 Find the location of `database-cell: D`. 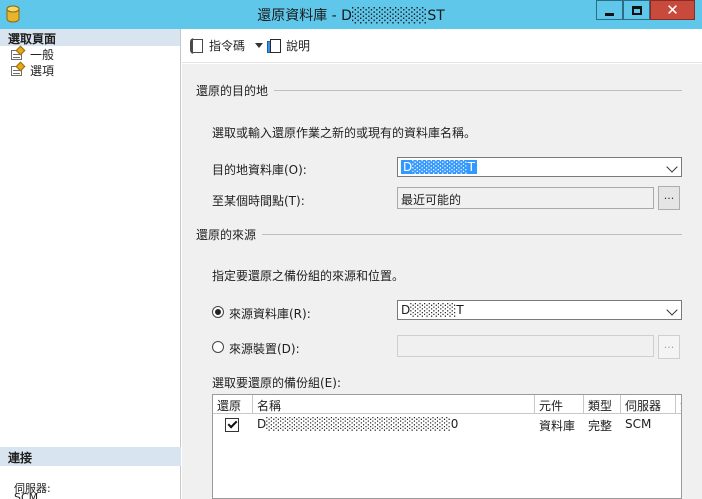

database-cell: D is located at coordinates (678, 424).